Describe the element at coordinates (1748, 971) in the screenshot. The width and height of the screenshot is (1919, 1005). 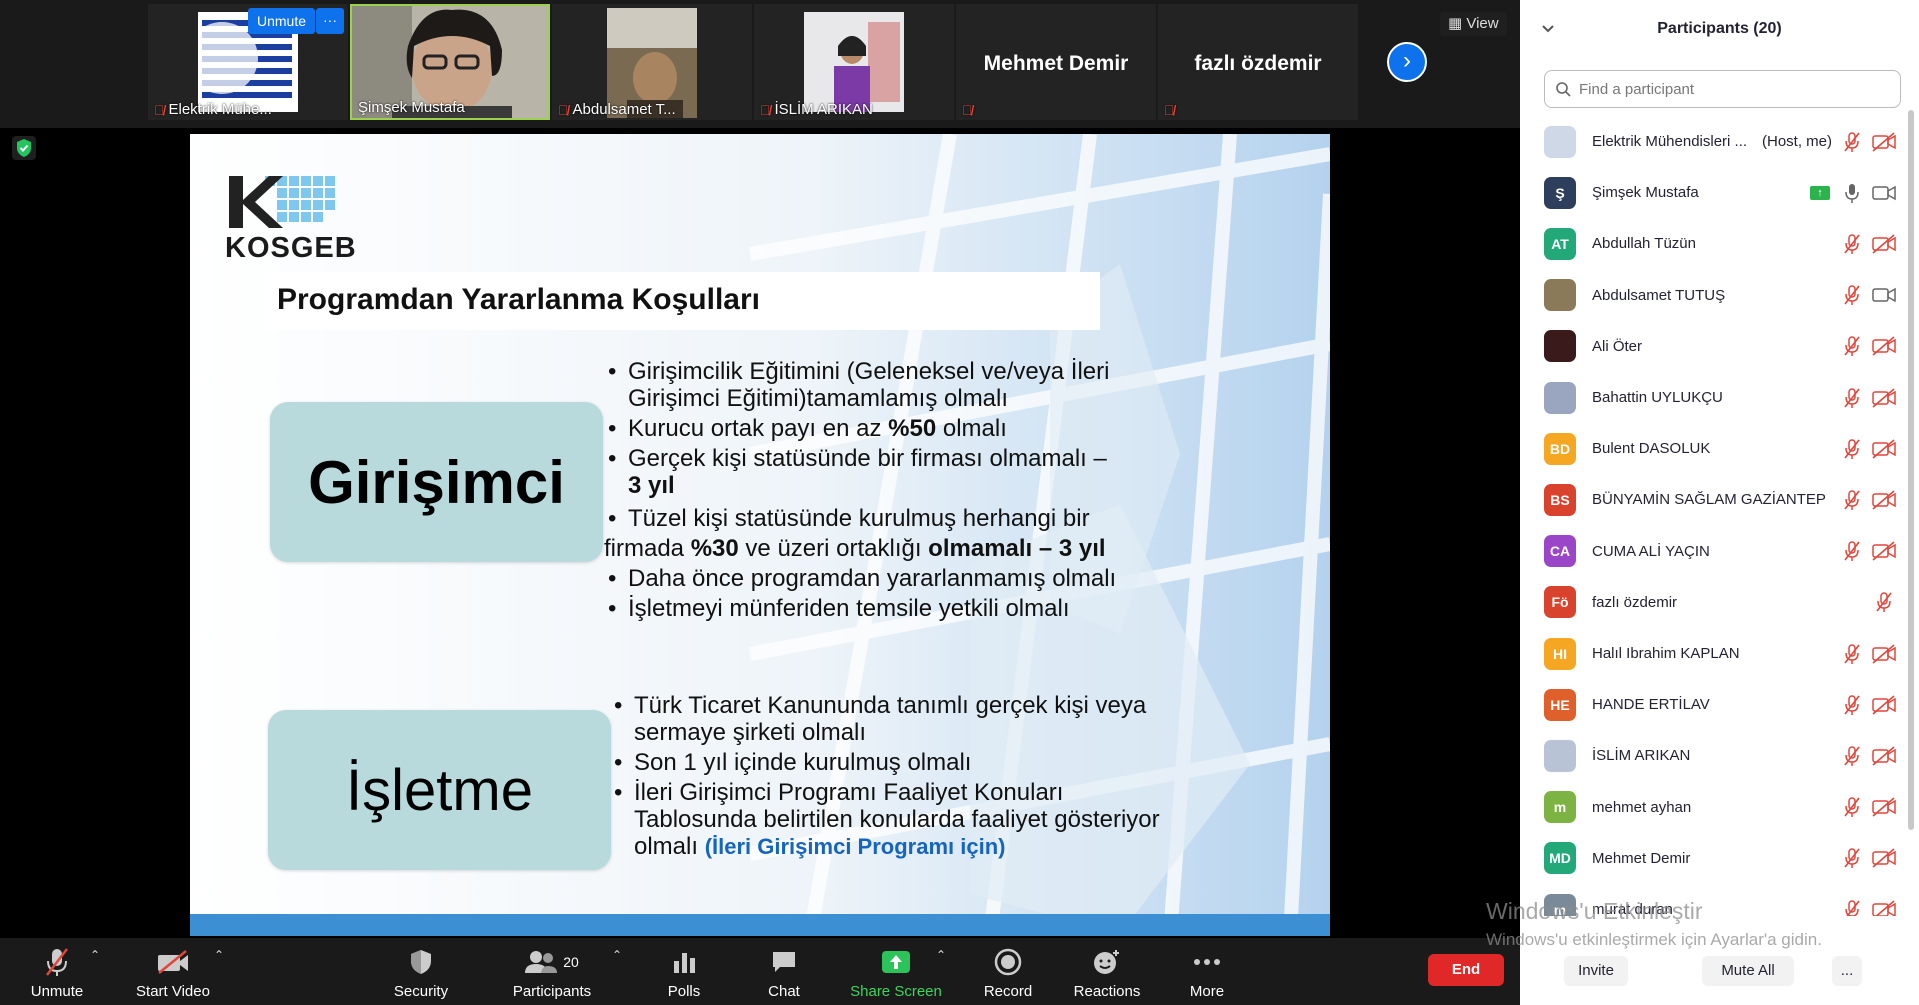
I see `mute-all-button: Mute All` at that location.